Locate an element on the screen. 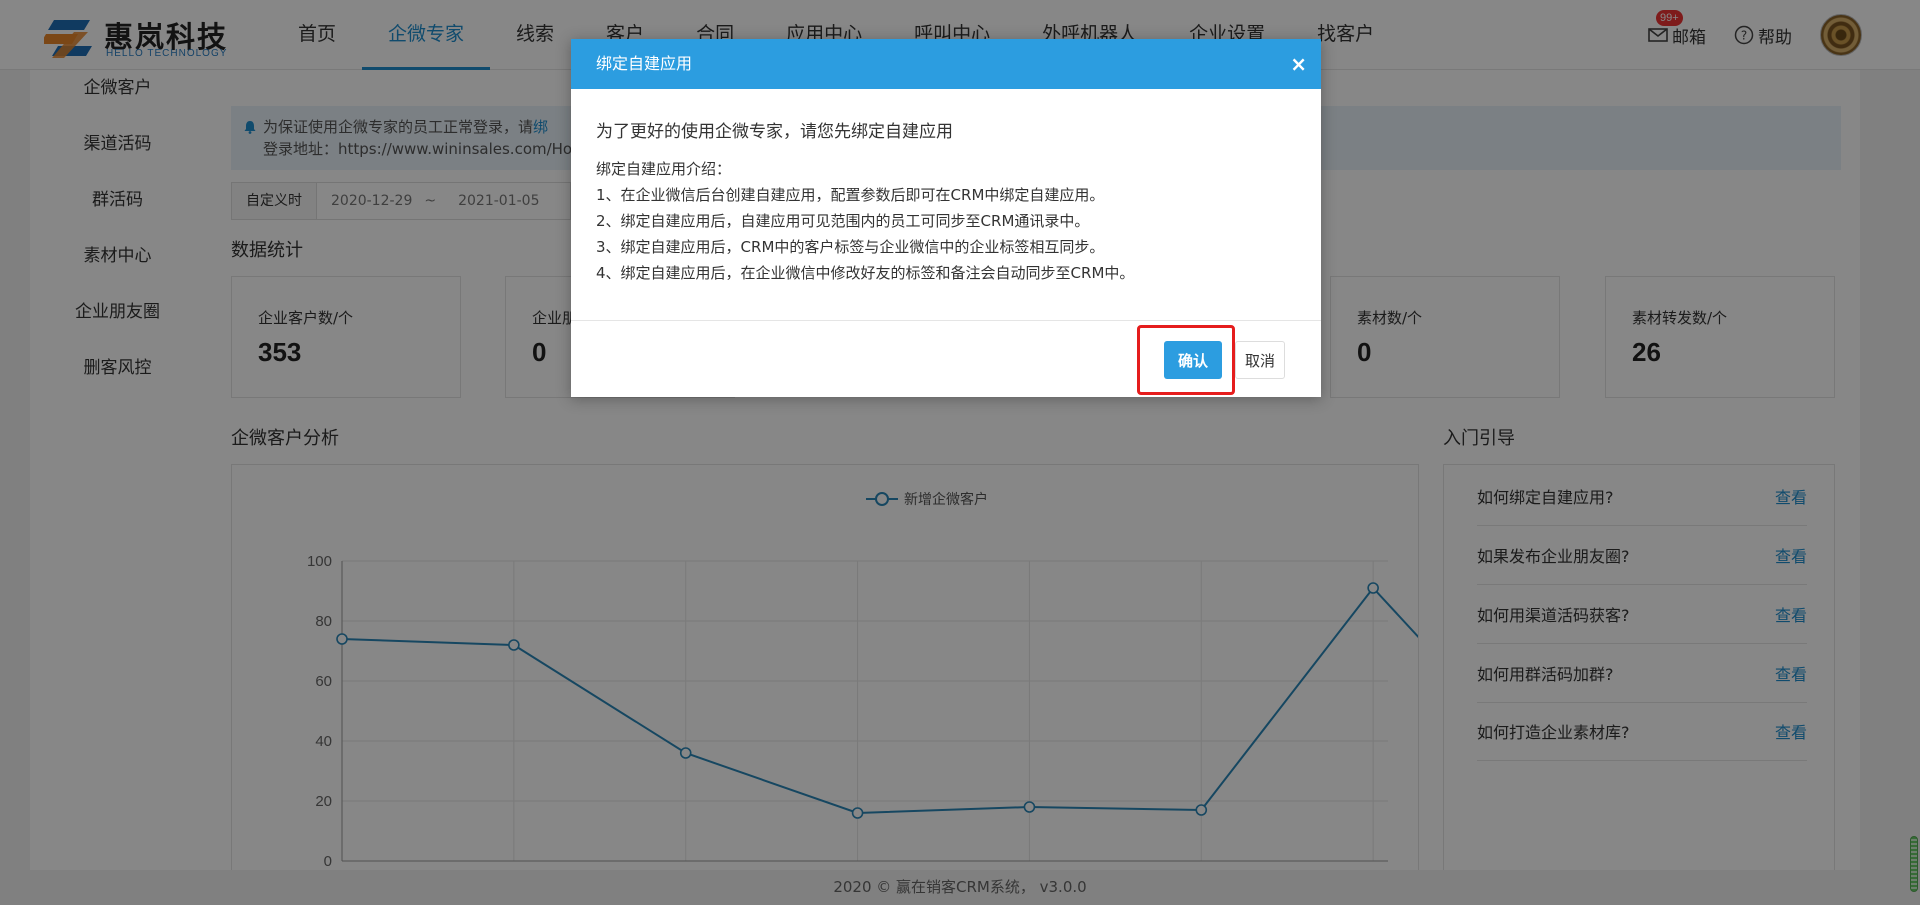 The width and height of the screenshot is (1920, 905). dialog-lead-text: 为了更好的使用企微专家，请您先绑定自建应用 is located at coordinates (774, 132).